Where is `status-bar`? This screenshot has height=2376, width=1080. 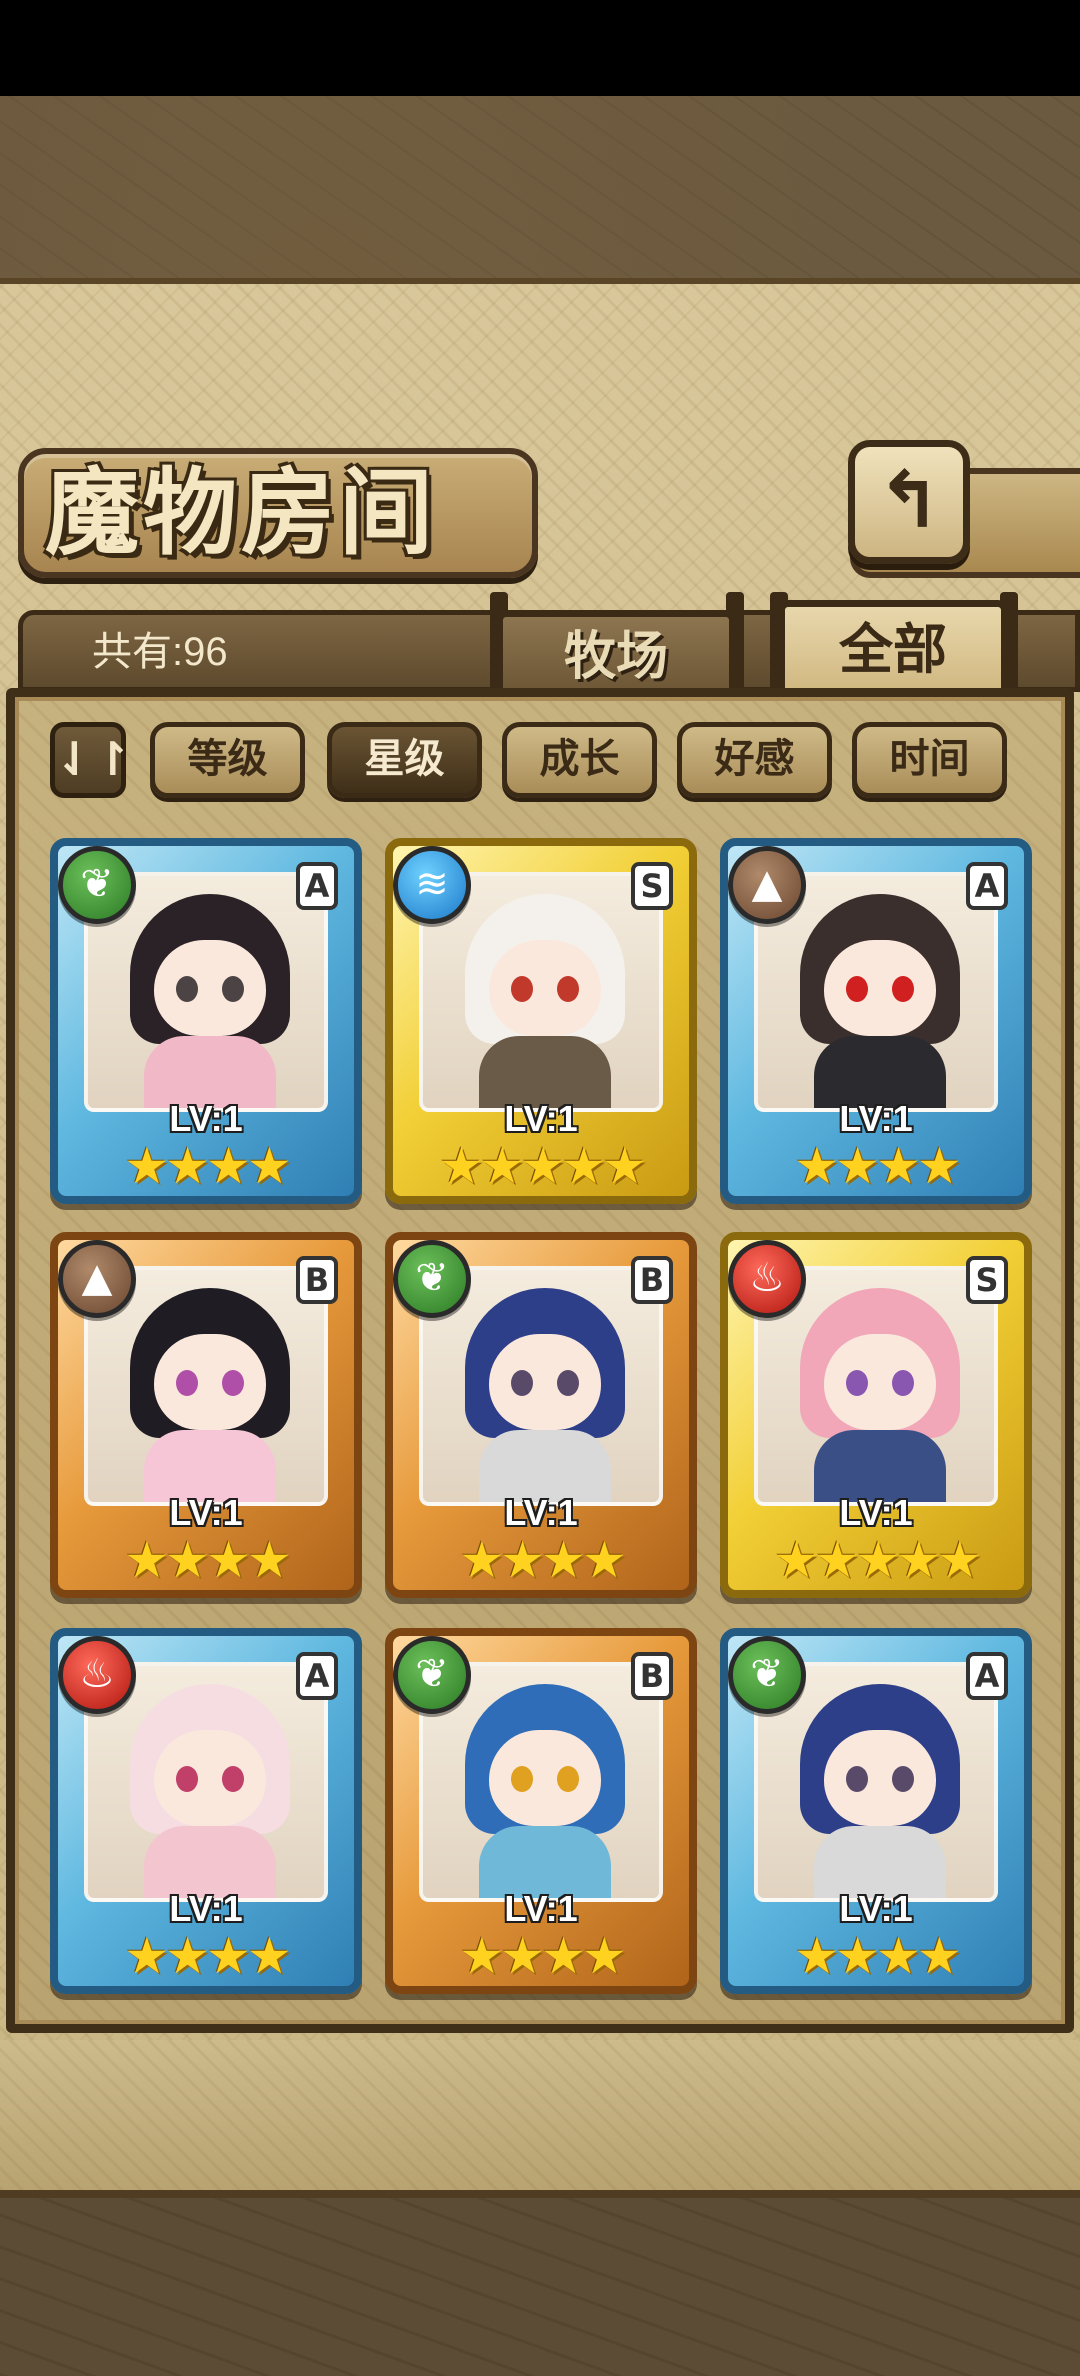
status-bar is located at coordinates (540, 48).